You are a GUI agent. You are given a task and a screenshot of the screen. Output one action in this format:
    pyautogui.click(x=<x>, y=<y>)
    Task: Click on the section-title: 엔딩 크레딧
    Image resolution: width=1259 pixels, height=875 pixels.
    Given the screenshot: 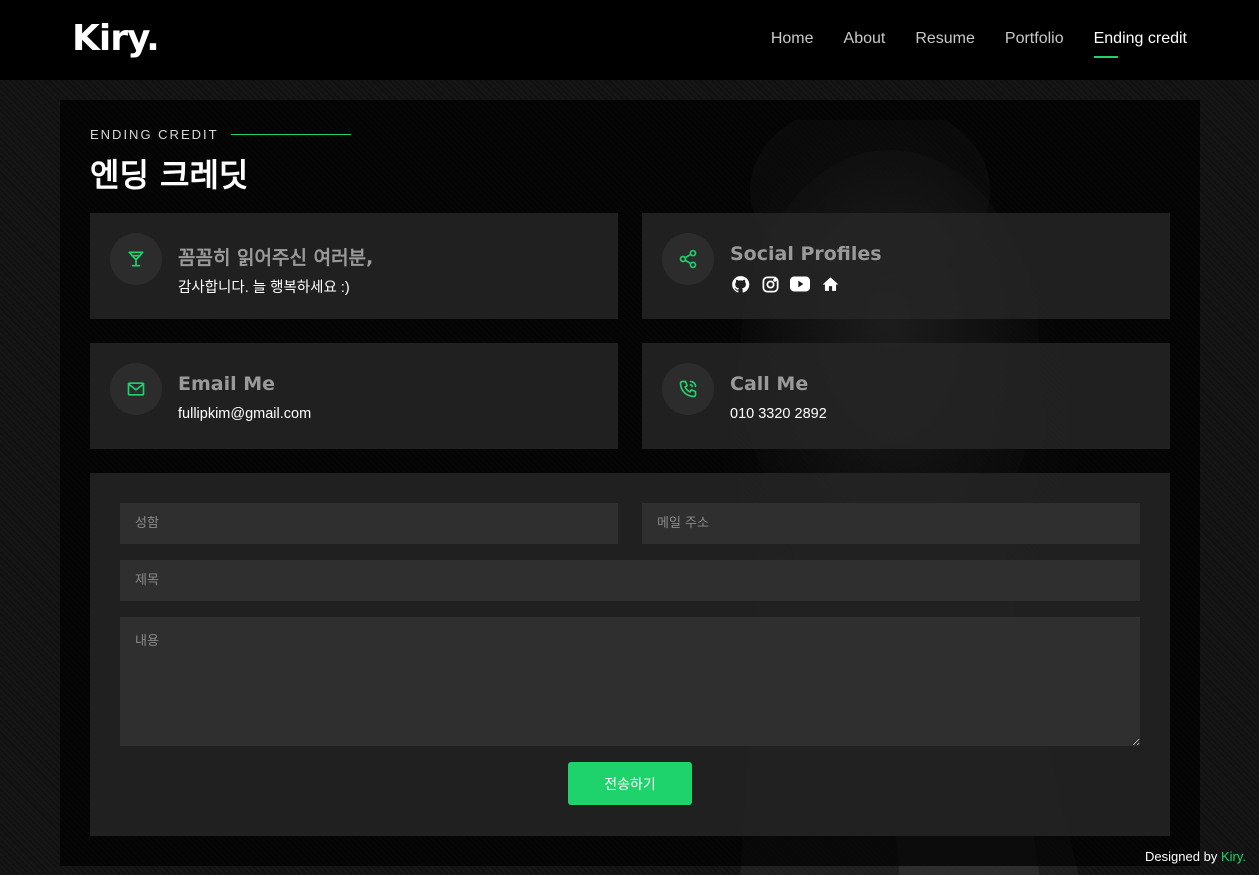 What is the action you would take?
    pyautogui.click(x=169, y=175)
    